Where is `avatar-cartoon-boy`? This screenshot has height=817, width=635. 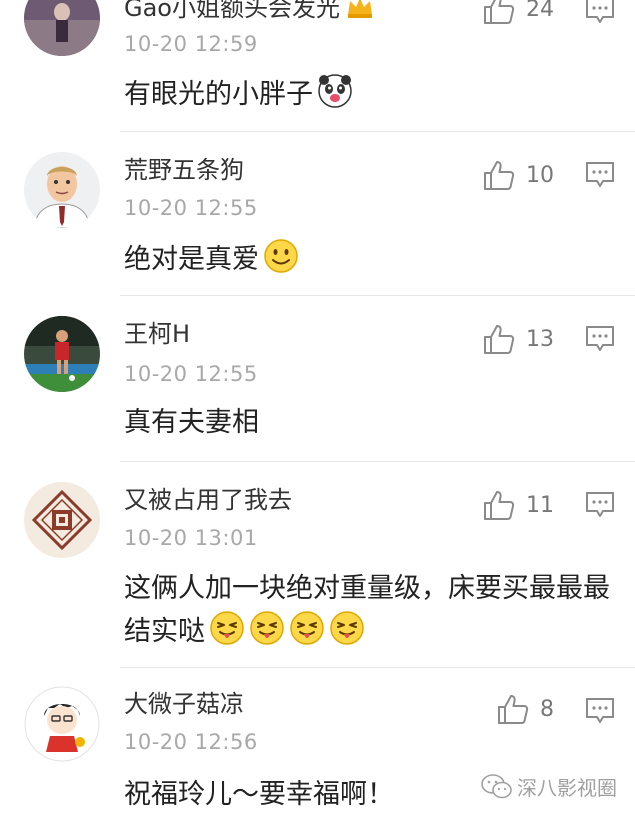
avatar-cartoon-boy is located at coordinates (62, 724).